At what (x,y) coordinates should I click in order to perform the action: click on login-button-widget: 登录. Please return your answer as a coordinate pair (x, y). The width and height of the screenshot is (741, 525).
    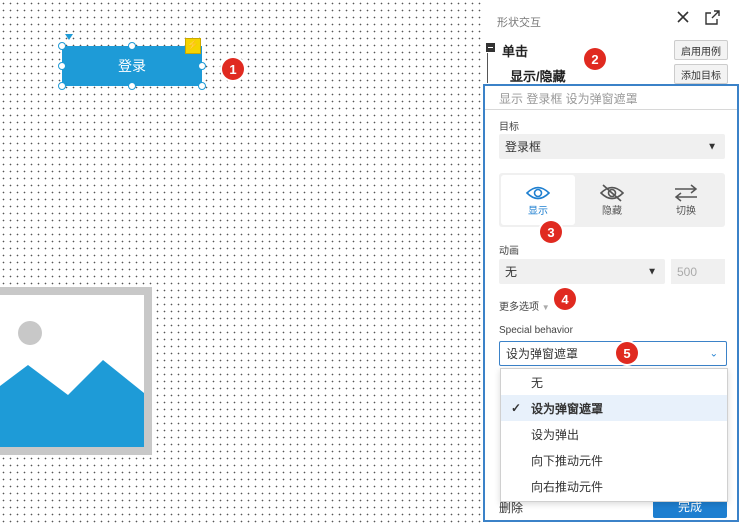
    Looking at the image, I should click on (132, 66).